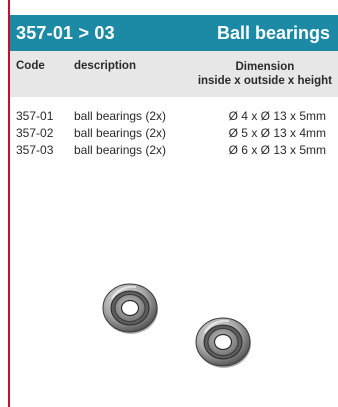 Image resolution: width=338 pixels, height=407 pixels. I want to click on section-title: Ball bearings, so click(273, 33).